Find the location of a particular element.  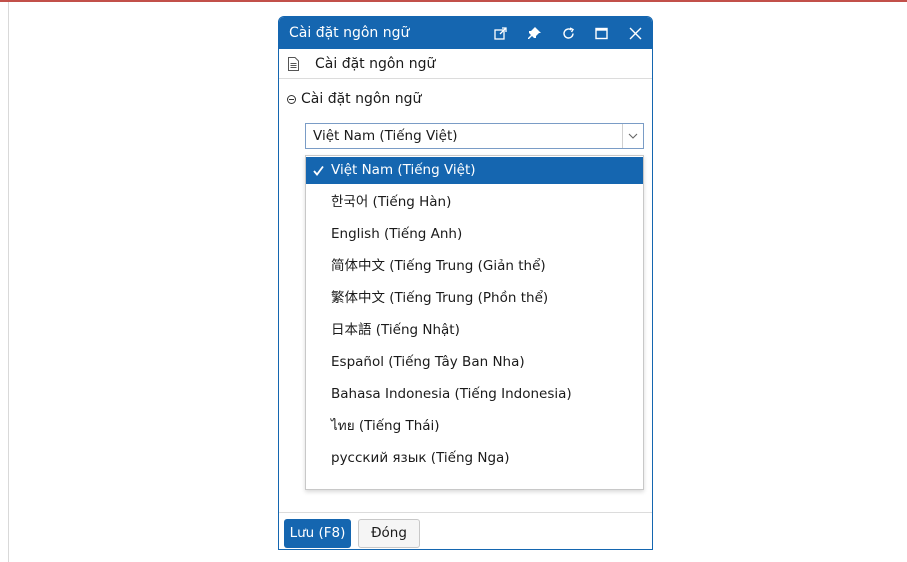

language-option-korean: 한국어 (Tiếng Hàn) is located at coordinates (474, 202).